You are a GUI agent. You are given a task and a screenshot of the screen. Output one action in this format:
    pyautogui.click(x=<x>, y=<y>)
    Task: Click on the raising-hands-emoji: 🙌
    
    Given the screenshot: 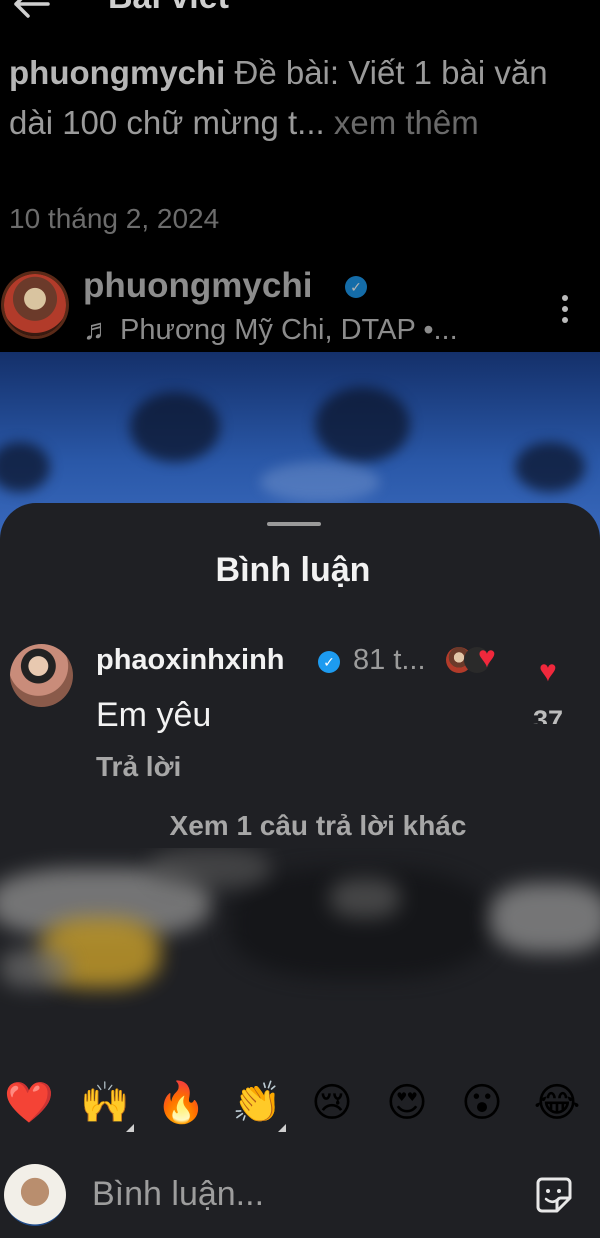 What is the action you would take?
    pyautogui.click(x=105, y=1103)
    